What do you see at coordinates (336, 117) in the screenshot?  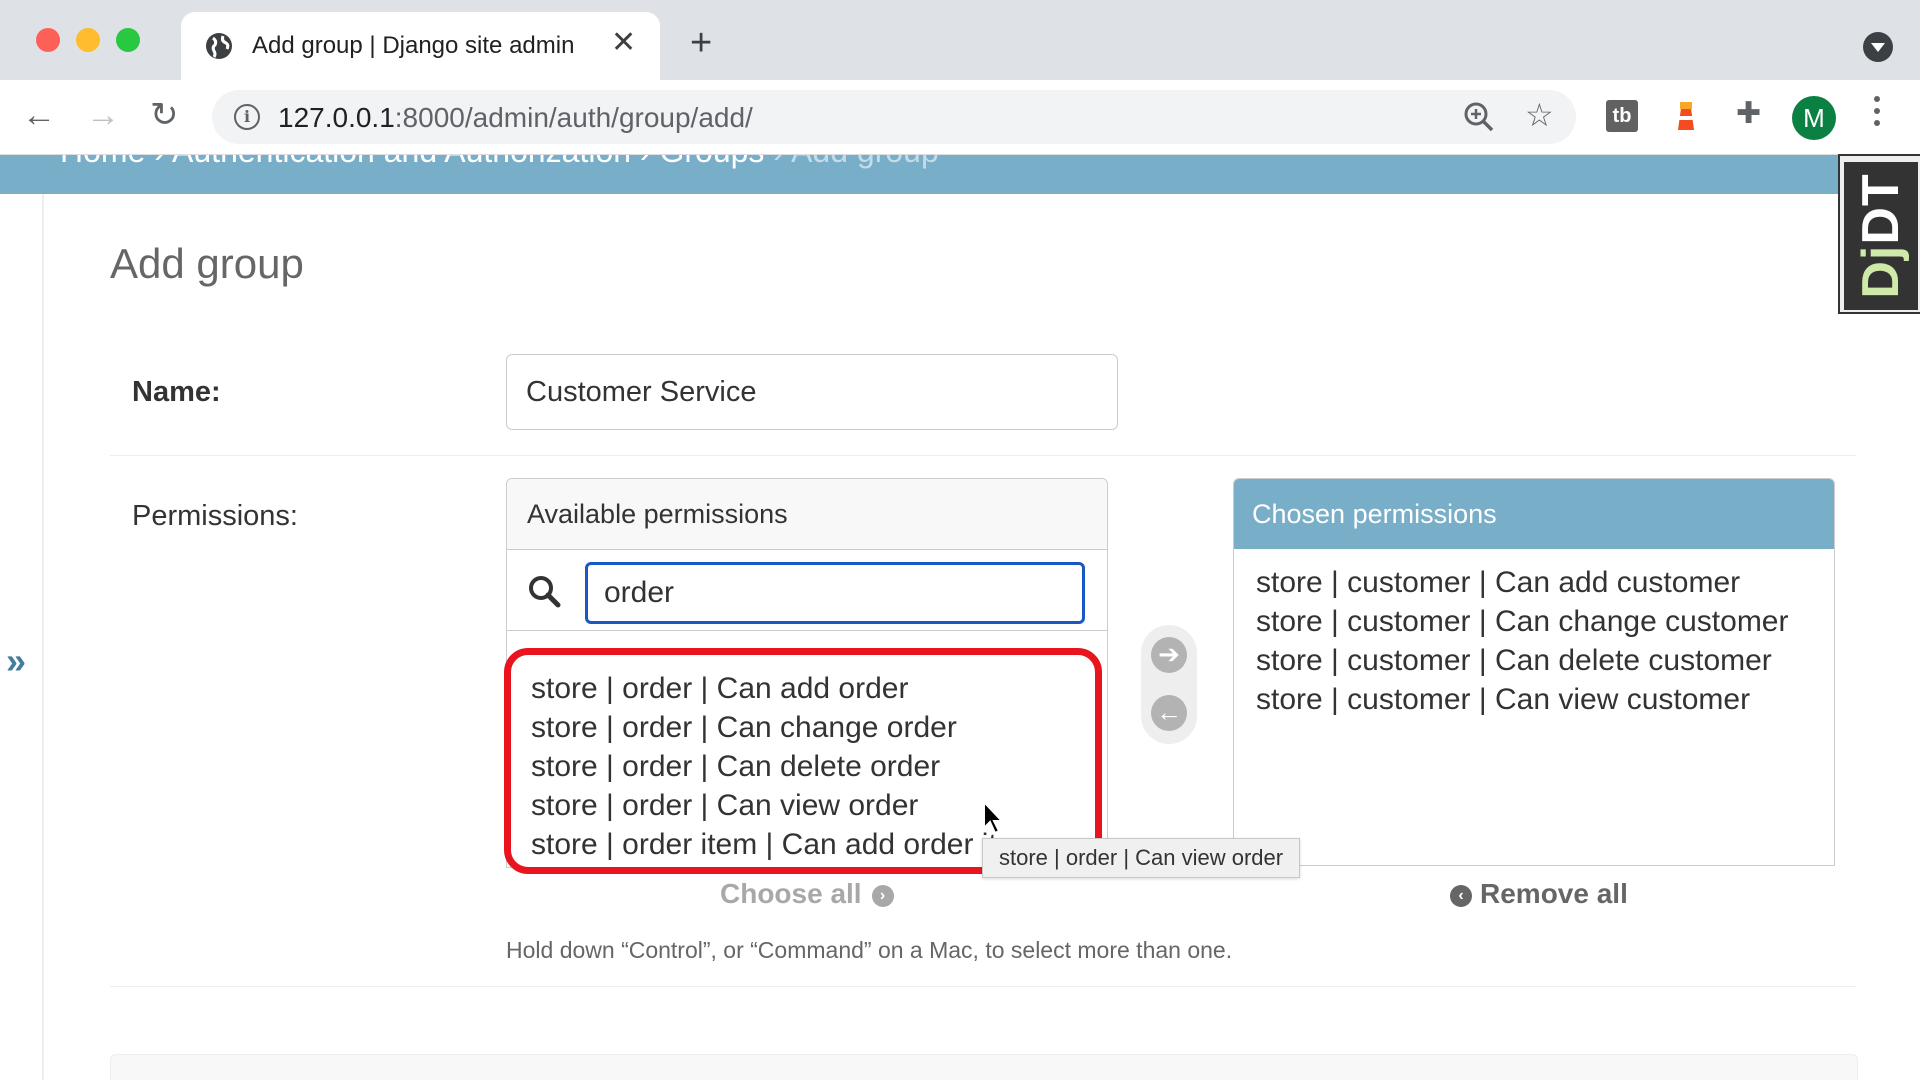 I see `url-host: 127.0.0.1` at bounding box center [336, 117].